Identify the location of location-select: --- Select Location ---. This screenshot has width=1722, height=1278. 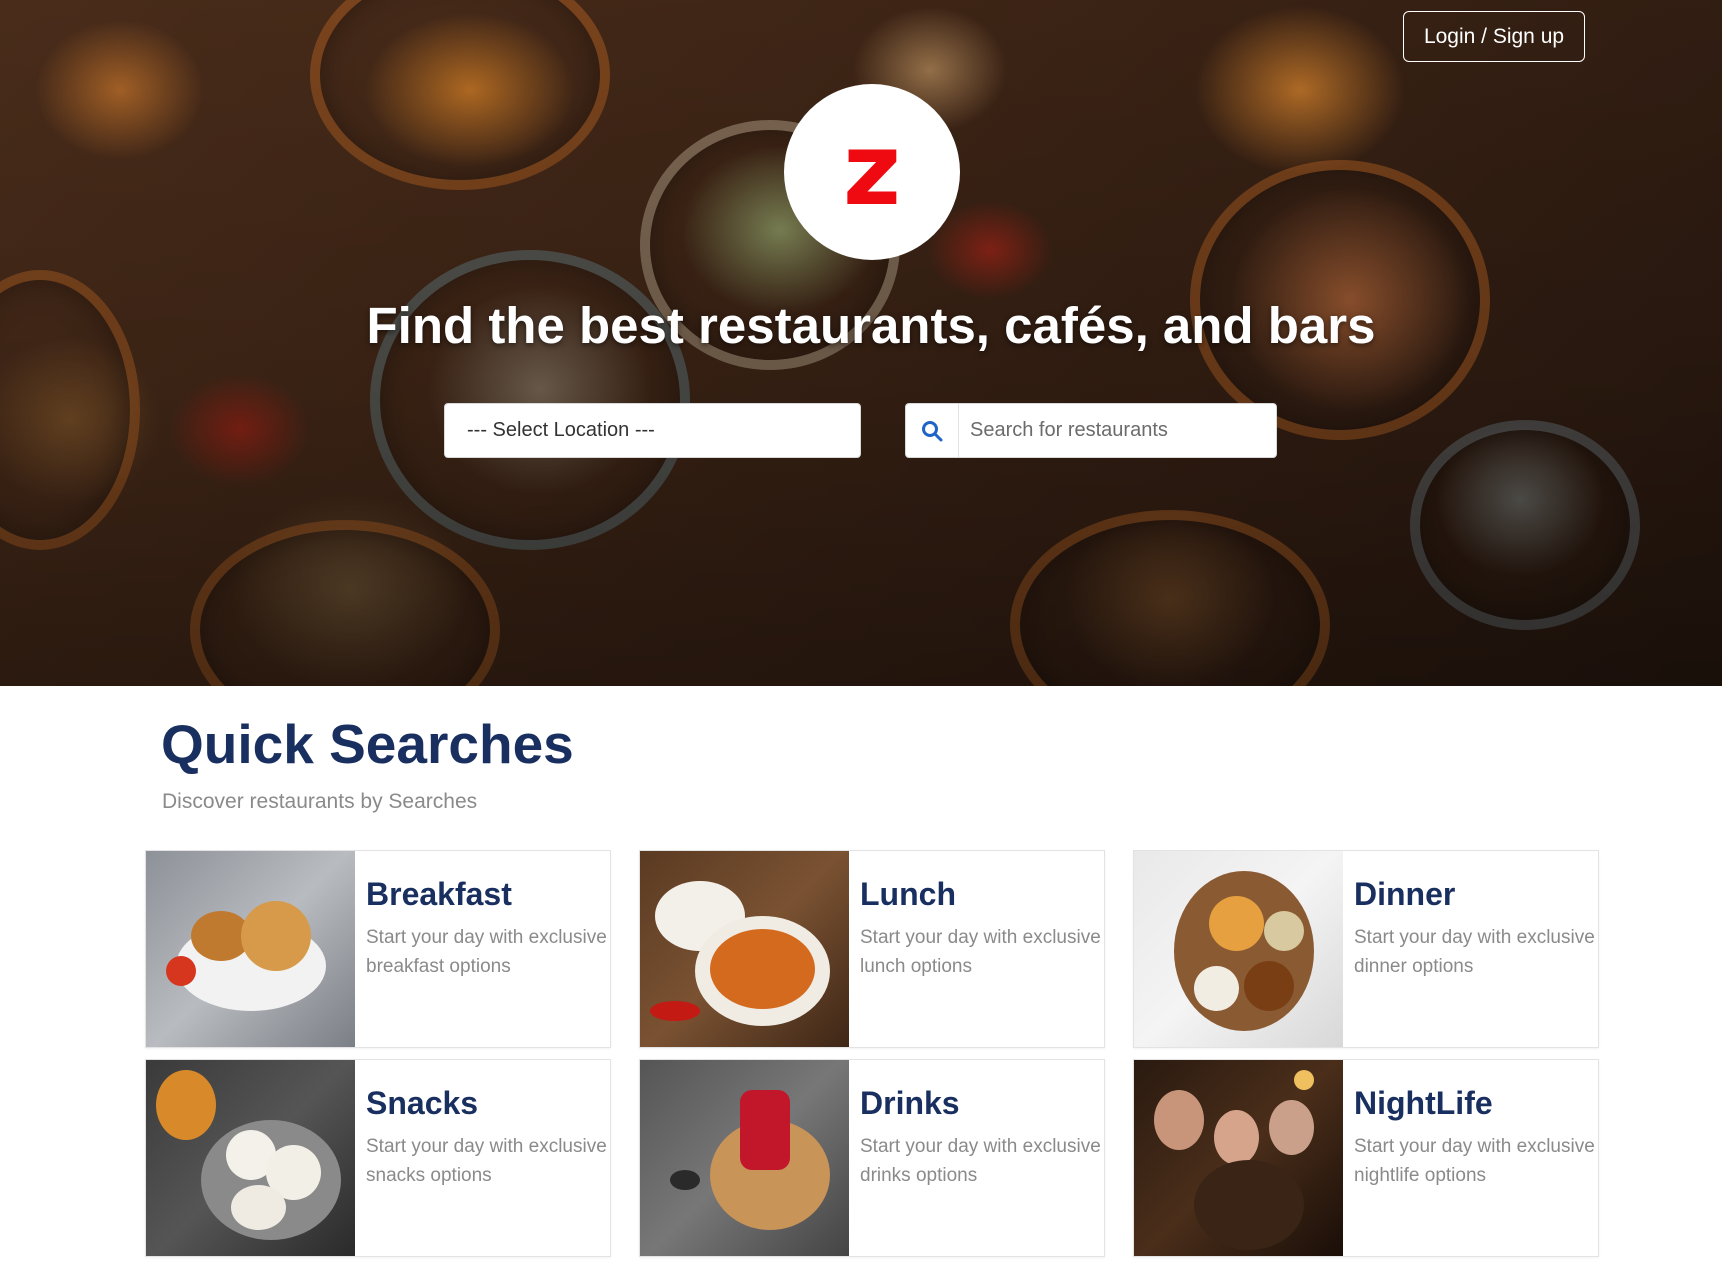
(652, 430).